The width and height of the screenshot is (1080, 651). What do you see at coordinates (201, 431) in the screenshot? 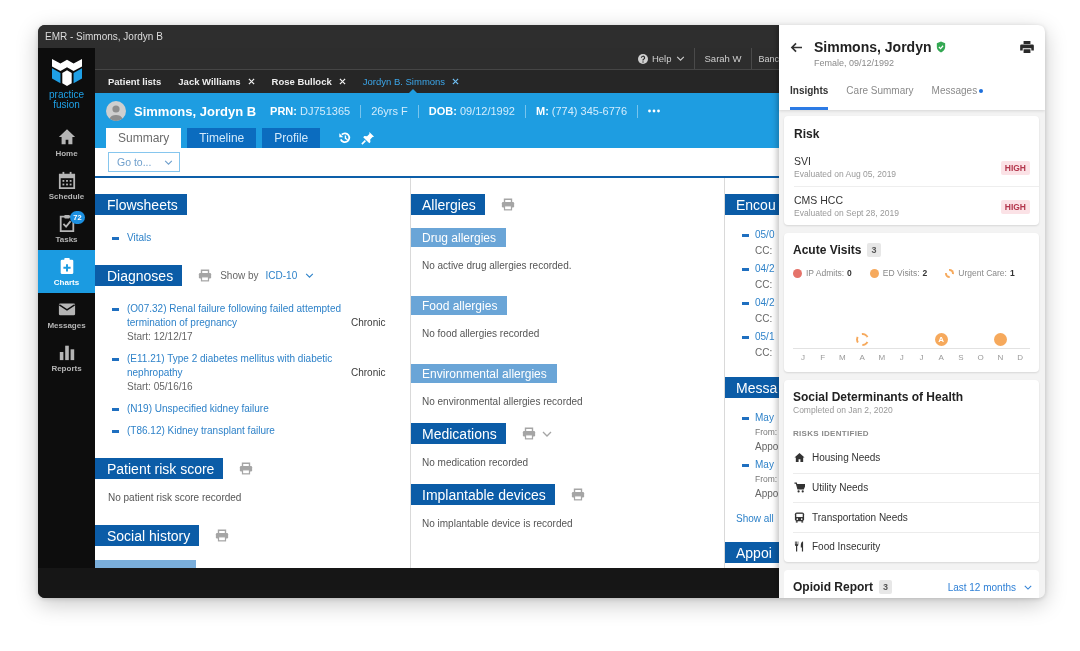
I see `list-link: (T86.12) Kidney transplant failure` at bounding box center [201, 431].